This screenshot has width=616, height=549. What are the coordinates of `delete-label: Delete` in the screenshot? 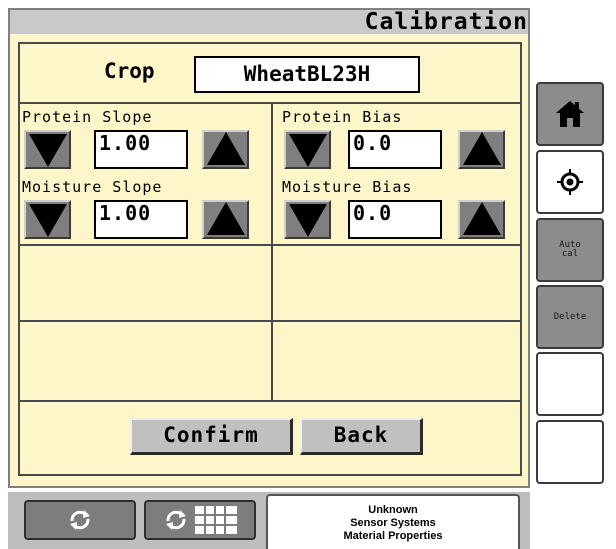 It's located at (570, 316).